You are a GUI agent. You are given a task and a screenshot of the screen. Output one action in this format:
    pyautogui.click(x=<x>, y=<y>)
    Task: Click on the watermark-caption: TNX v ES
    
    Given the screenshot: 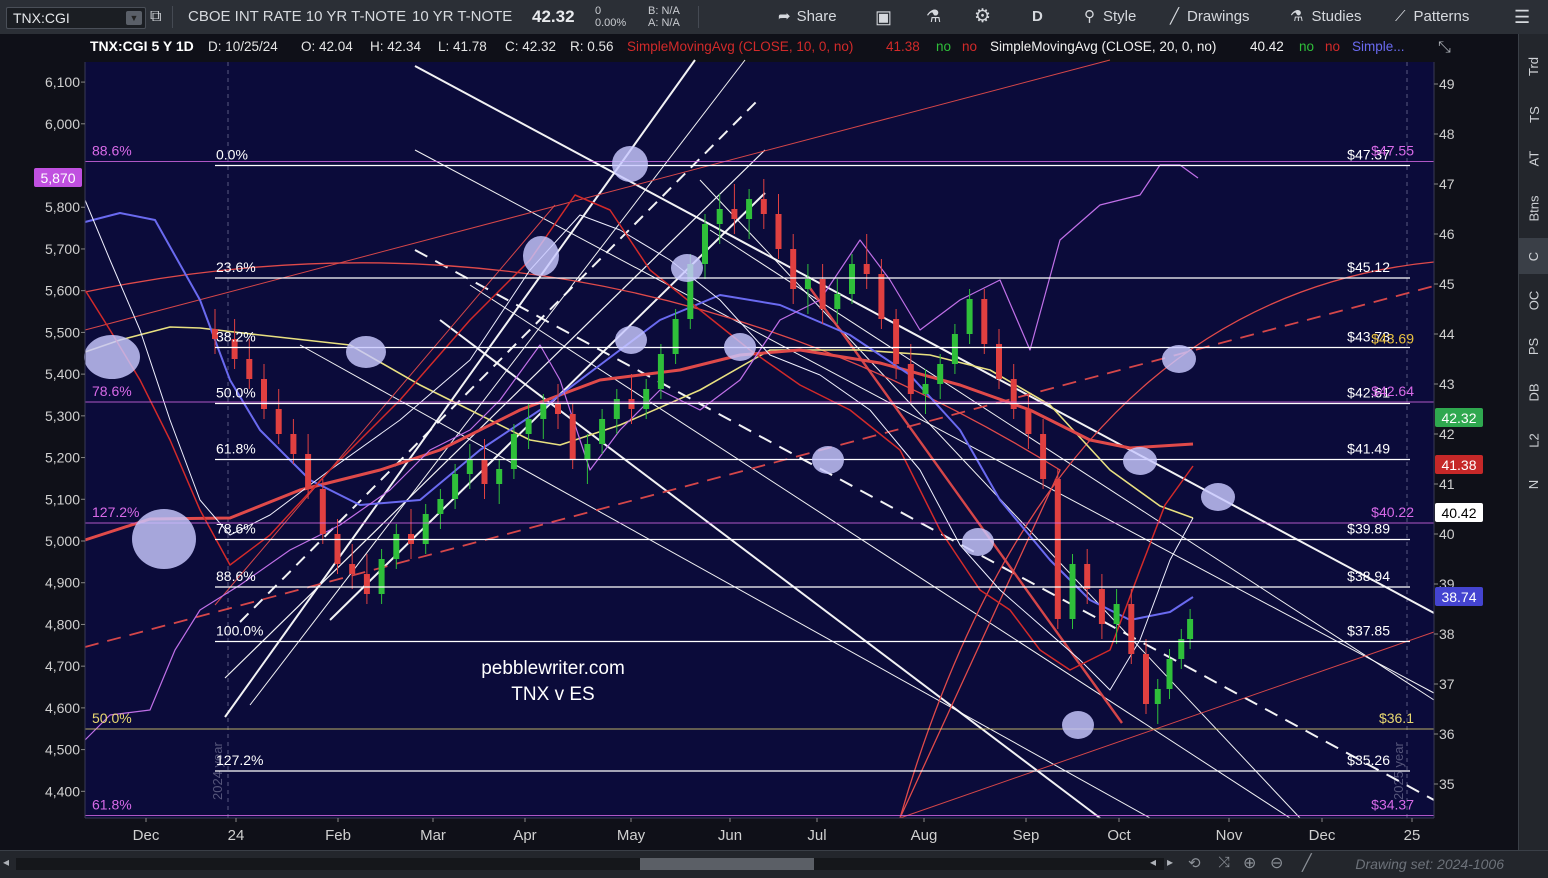 What is the action you would take?
    pyautogui.click(x=552, y=694)
    